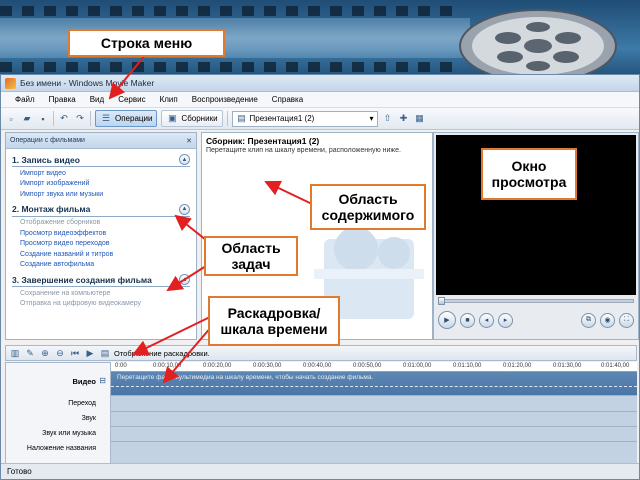 The width and height of the screenshot is (640, 480). Describe the element at coordinates (101, 264) in the screenshot. I see `task-link-automovie: Создание автофильма` at that location.